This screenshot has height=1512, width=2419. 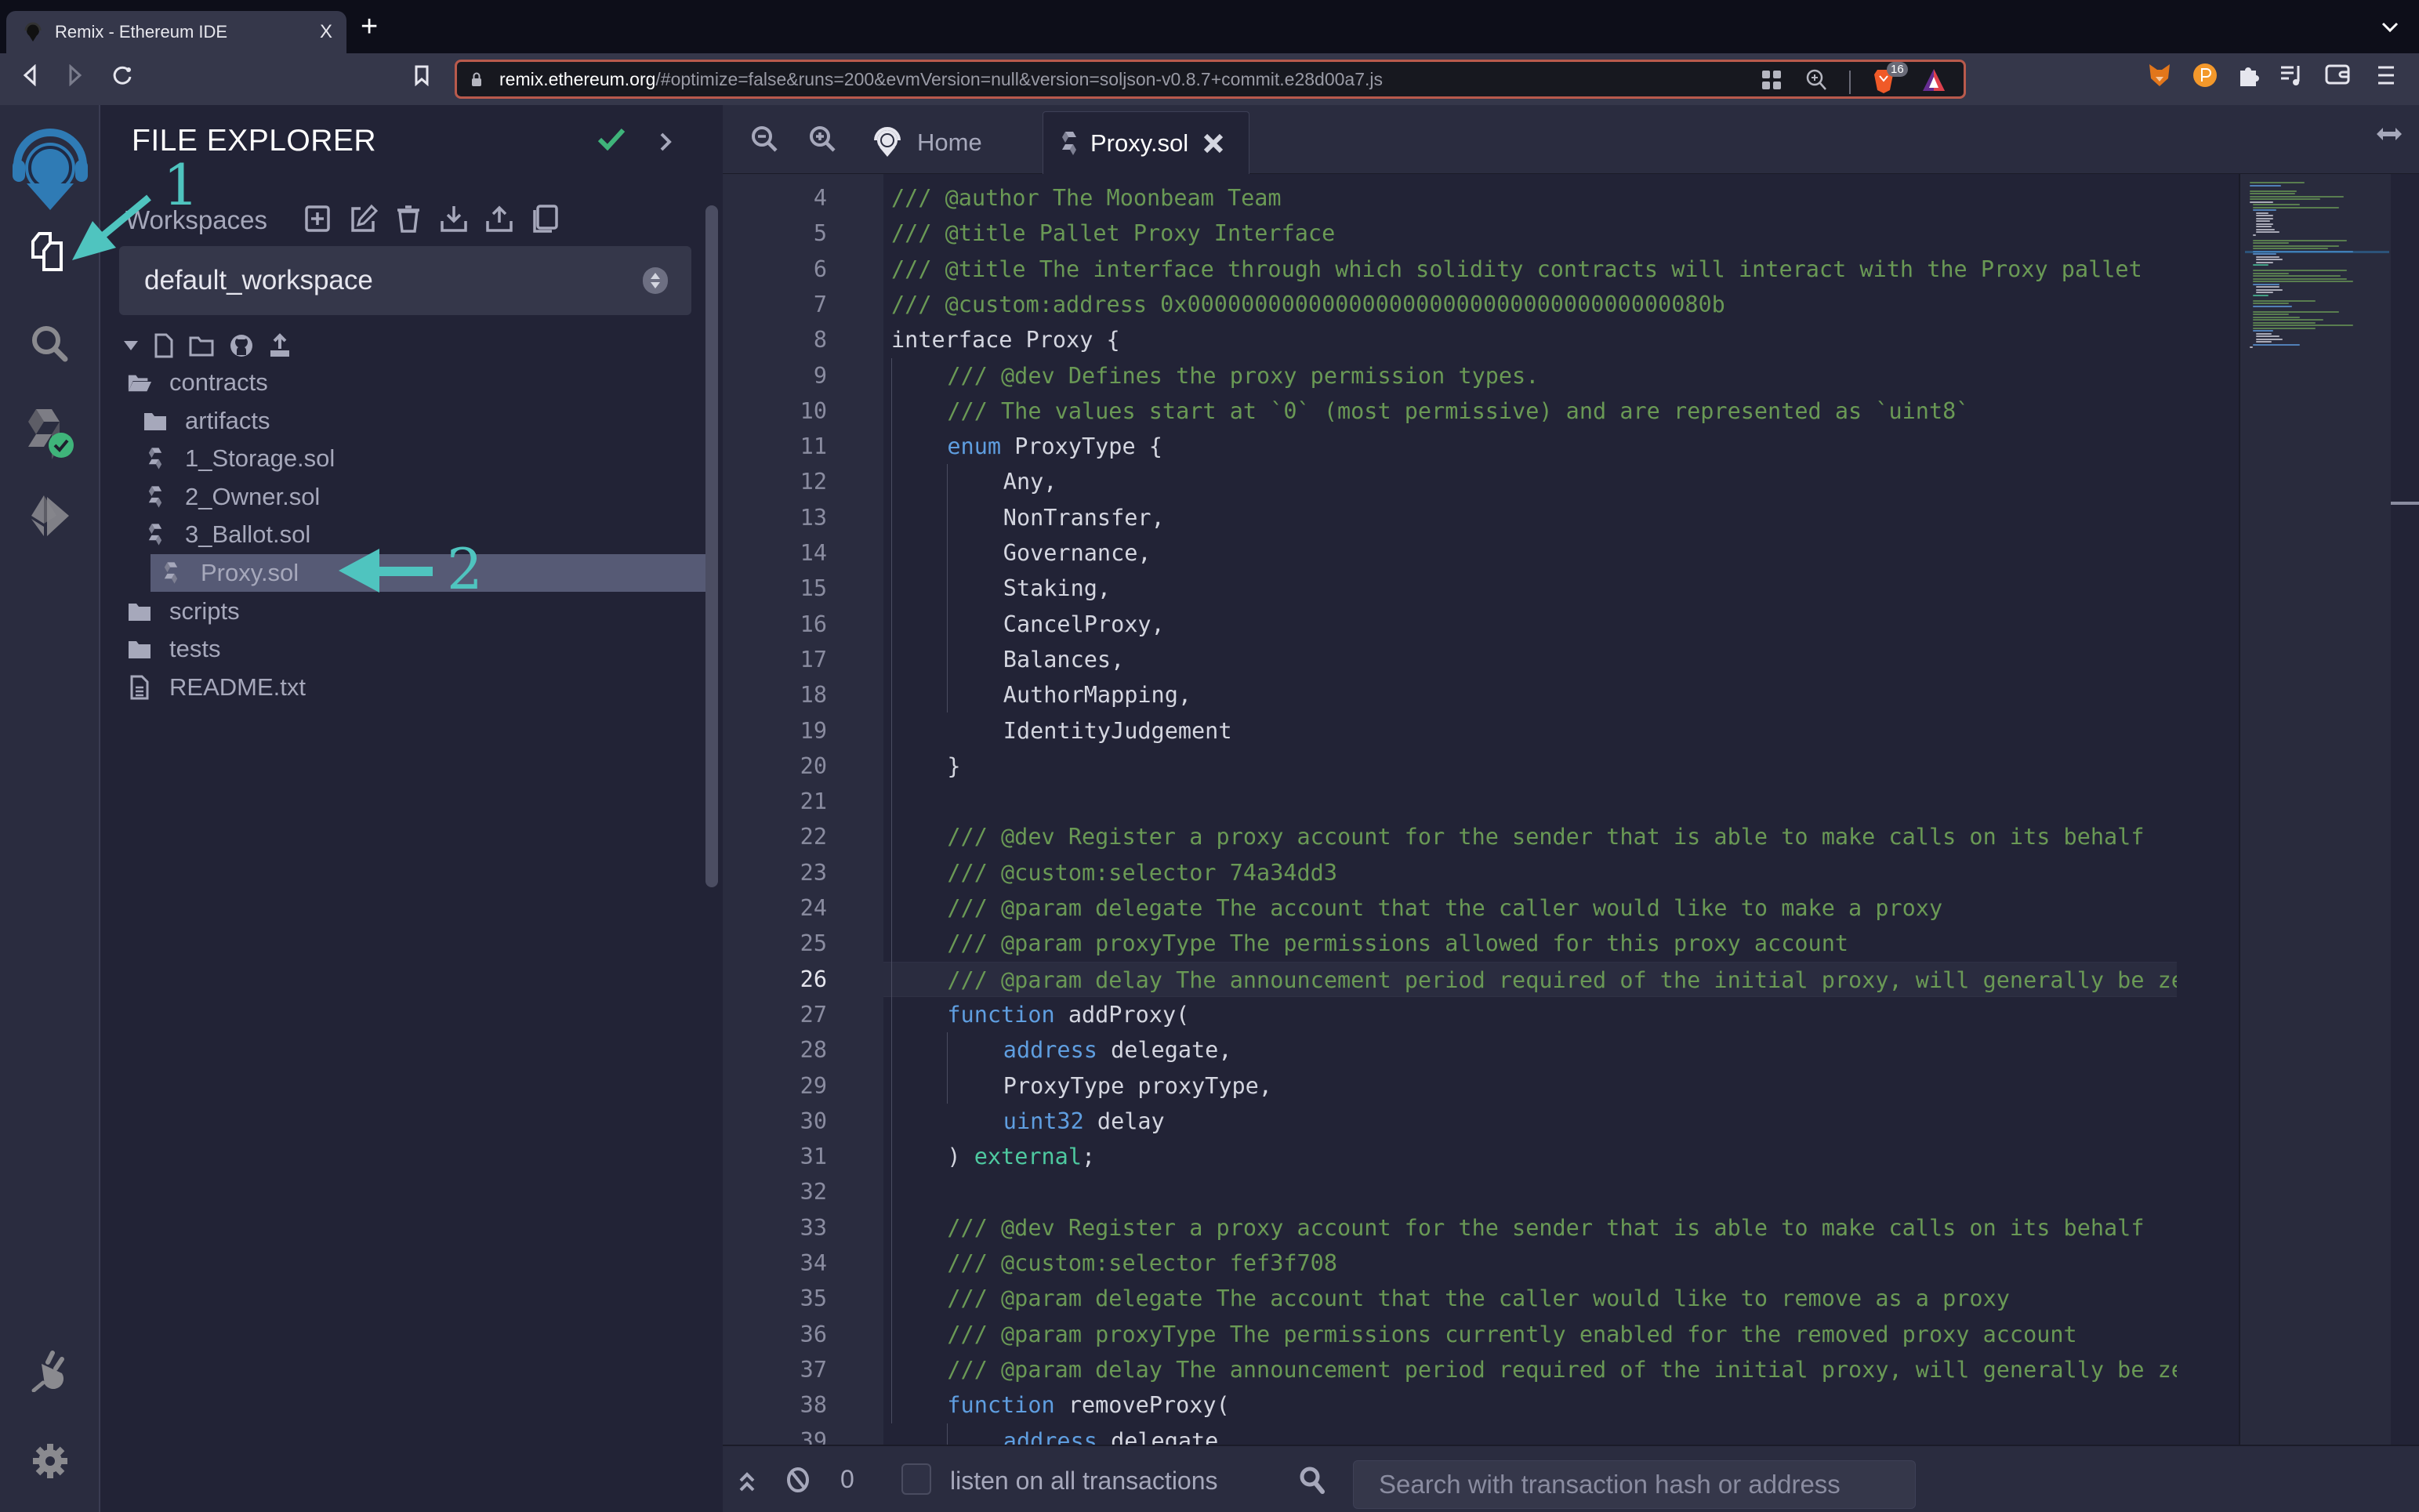 What do you see at coordinates (176, 32) in the screenshot?
I see `browser-tab: Remix - Ethereum IDE X` at bounding box center [176, 32].